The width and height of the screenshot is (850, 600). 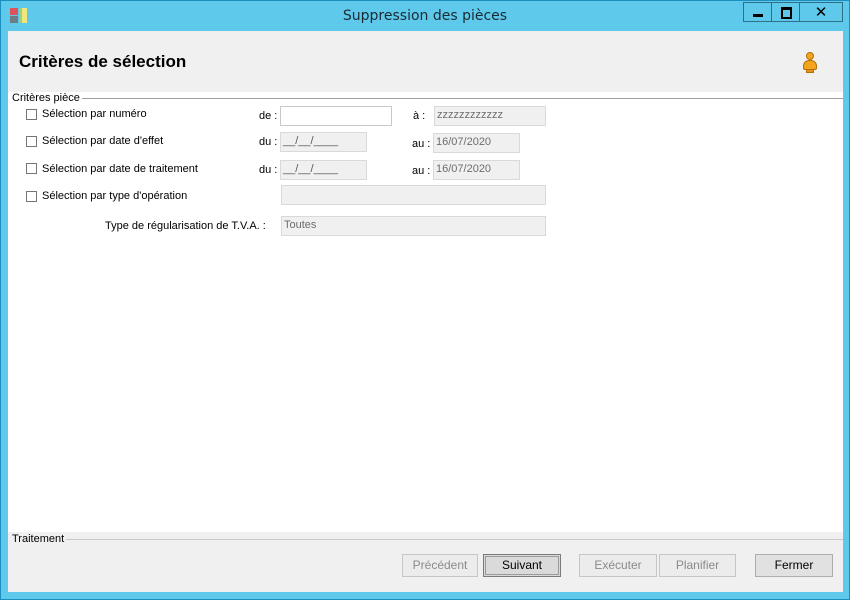 I want to click on minimize-button, so click(x=757, y=12).